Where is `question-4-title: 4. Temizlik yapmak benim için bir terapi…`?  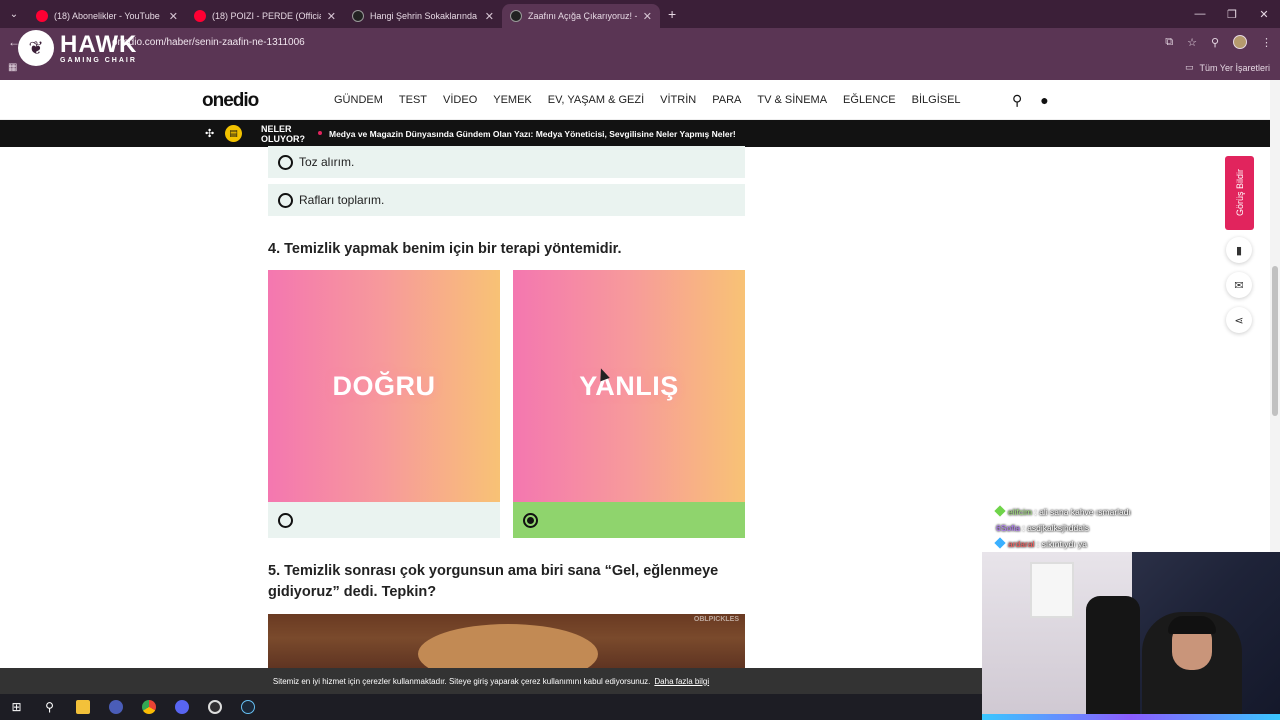 question-4-title: 4. Temizlik yapmak benim için bir terapi… is located at coordinates (445, 249).